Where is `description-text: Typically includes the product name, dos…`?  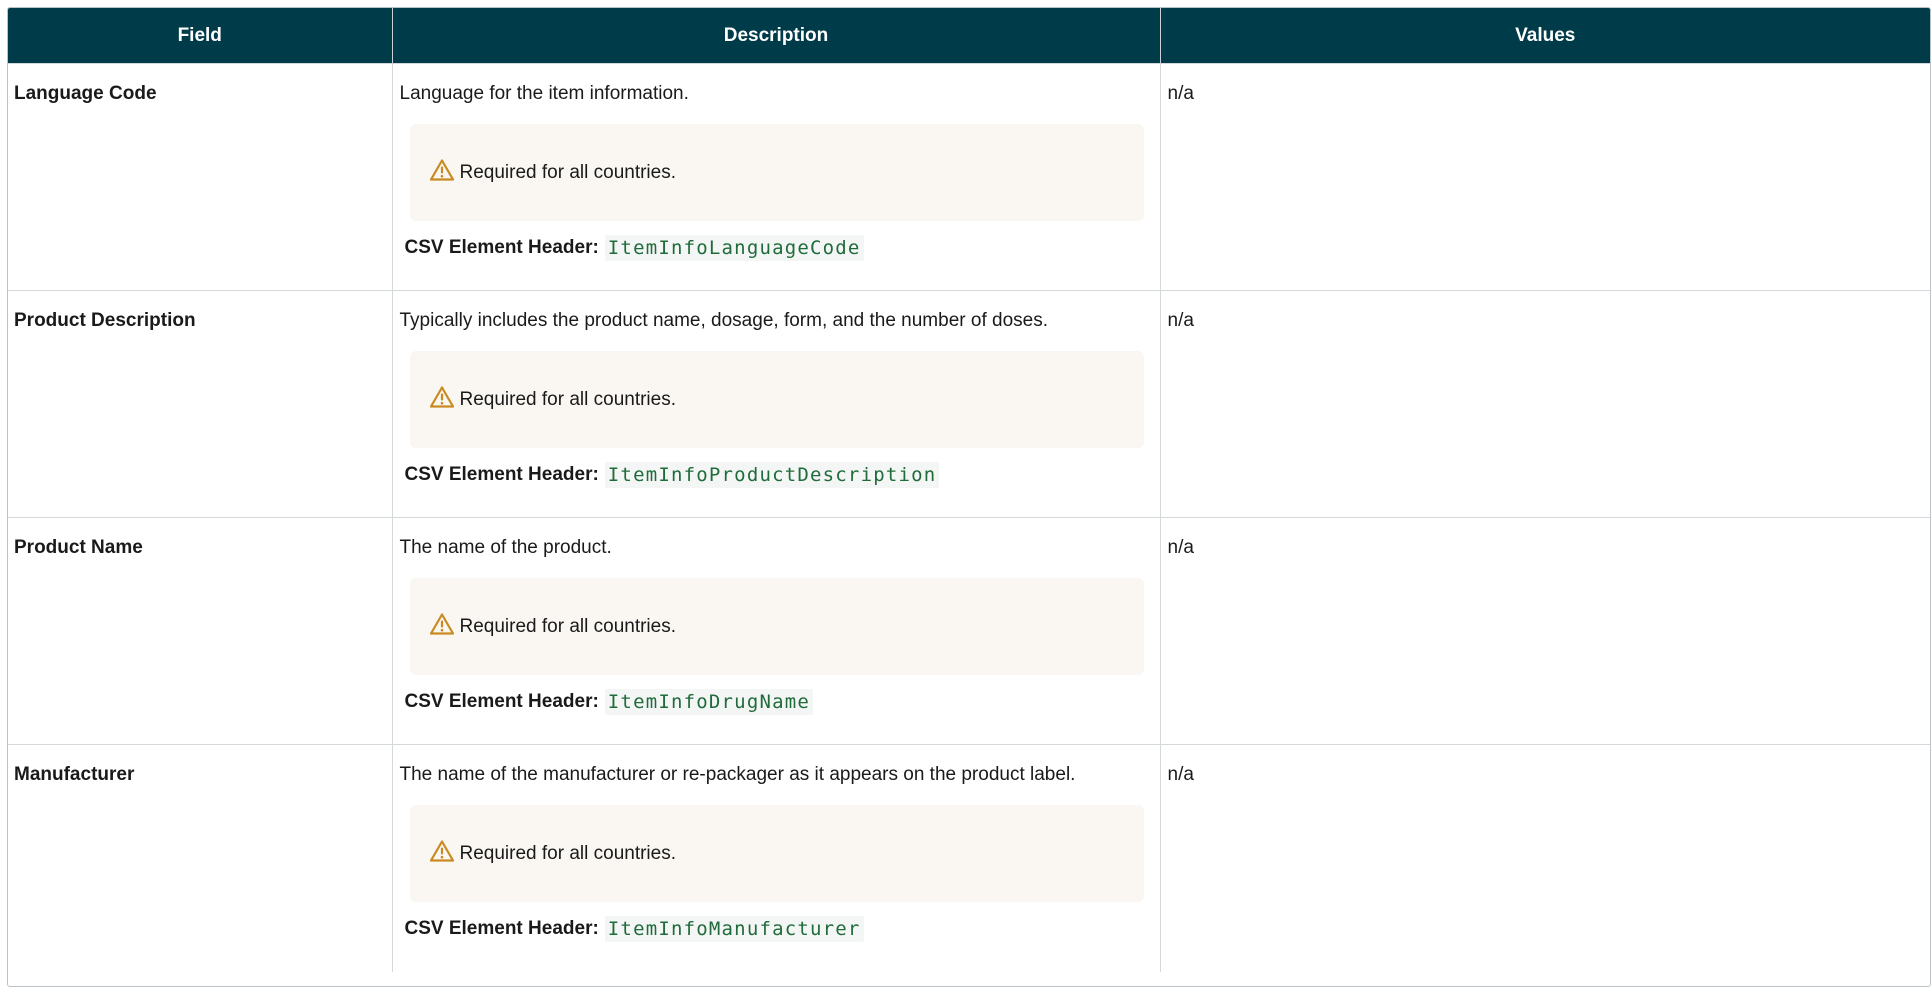 description-text: Typically includes the product name, dos… is located at coordinates (723, 320).